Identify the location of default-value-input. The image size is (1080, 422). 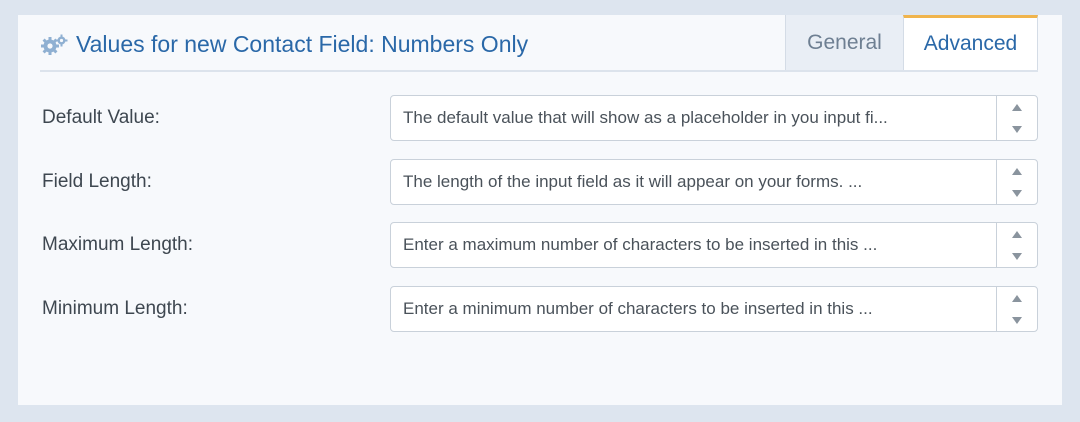
(693, 118).